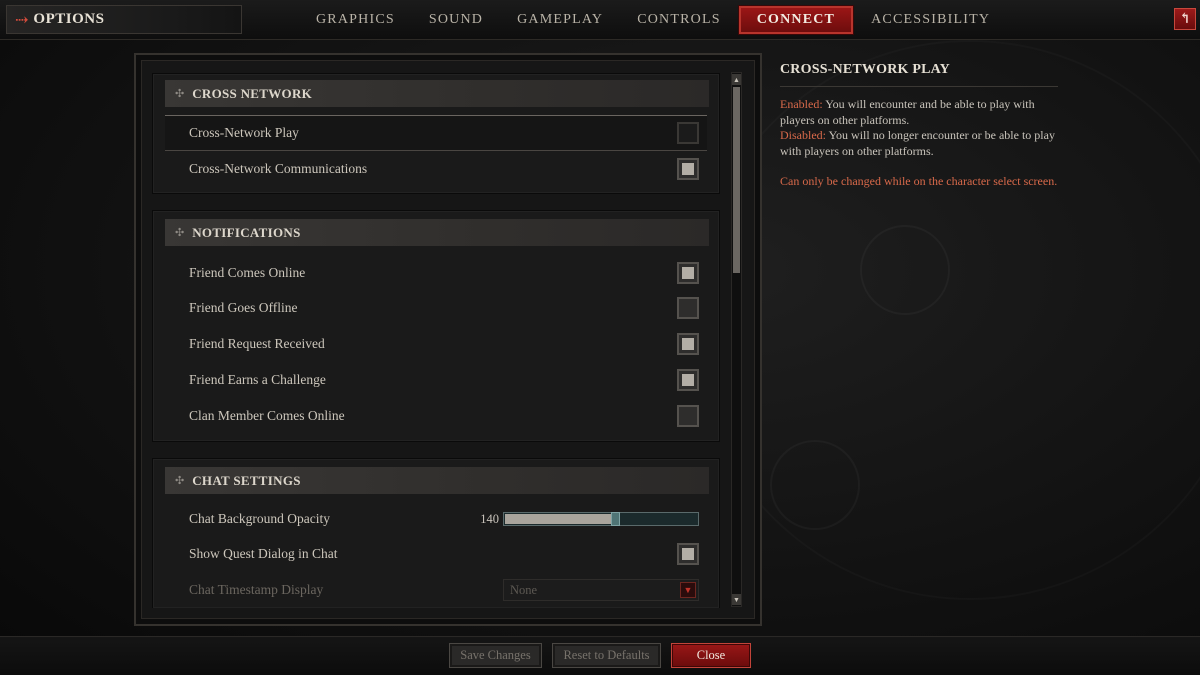 Image resolution: width=1200 pixels, height=675 pixels. Describe the element at coordinates (919, 74) in the screenshot. I see `info-title: CROSS-NETWORK PLAY` at that location.